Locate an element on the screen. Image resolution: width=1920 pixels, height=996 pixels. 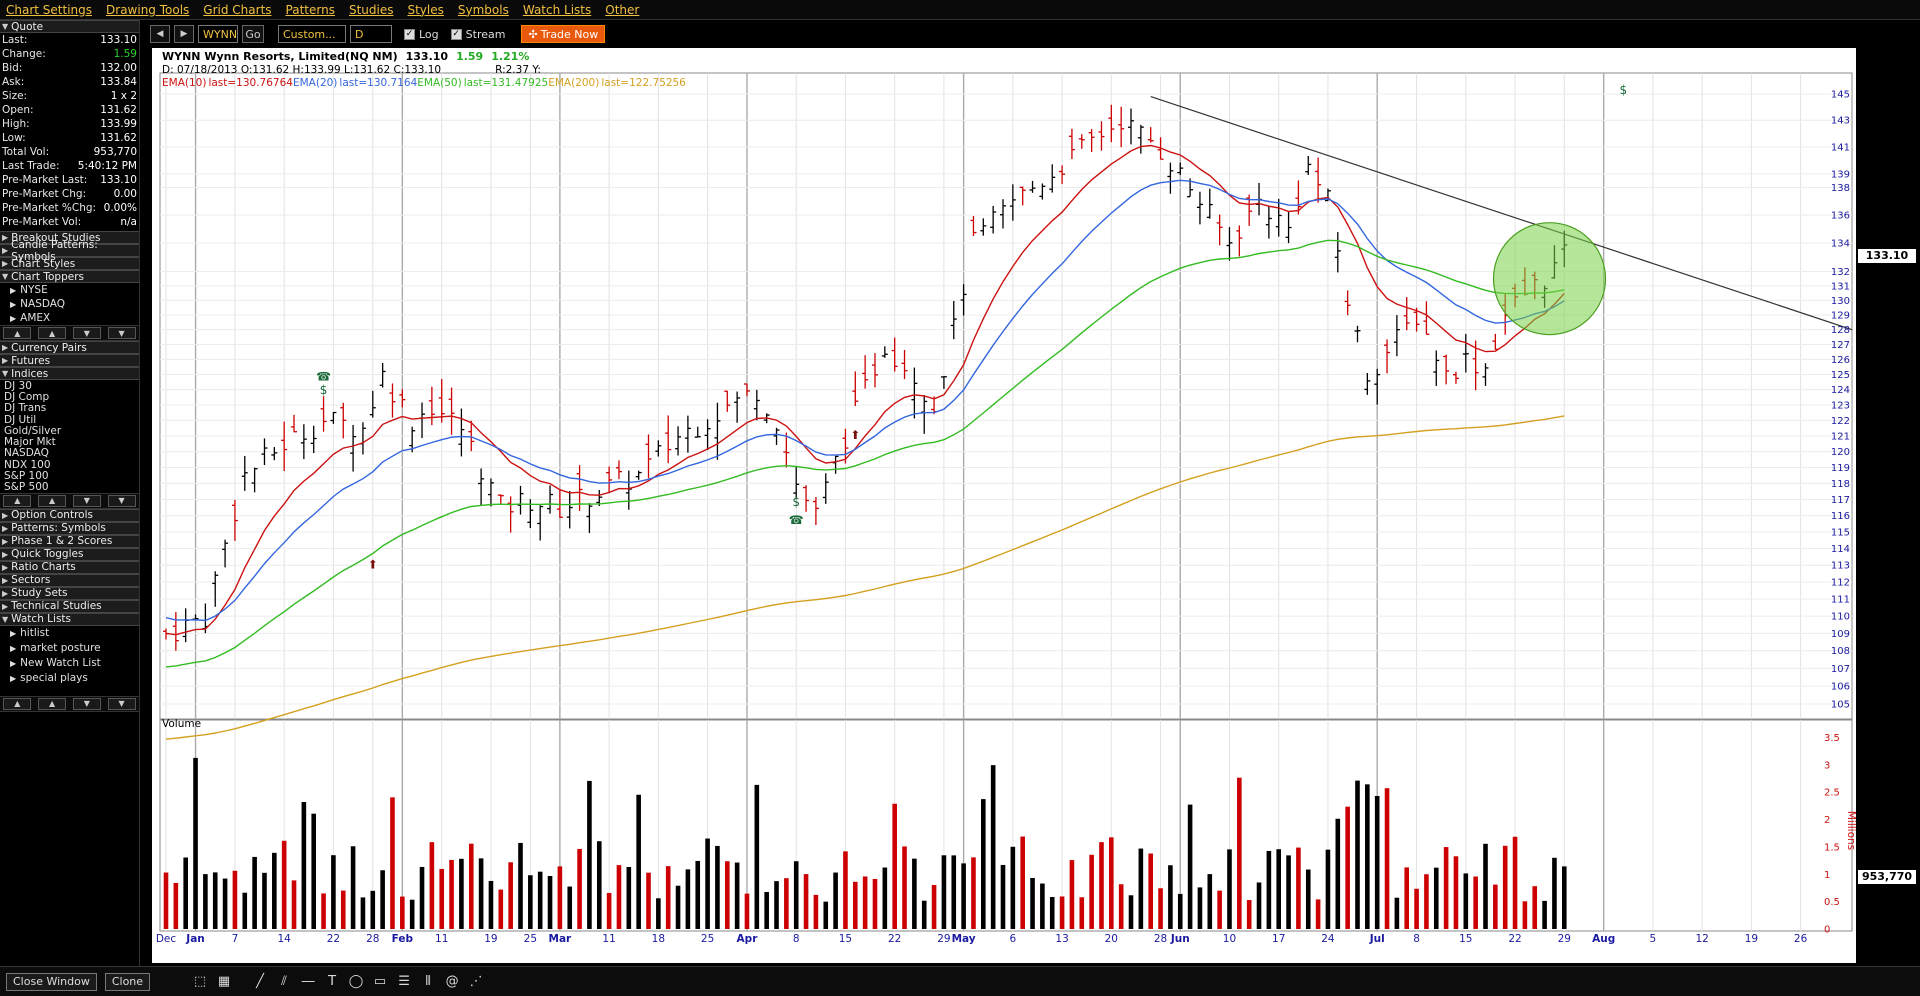
index-item: DJ 30 is located at coordinates (69, 386).